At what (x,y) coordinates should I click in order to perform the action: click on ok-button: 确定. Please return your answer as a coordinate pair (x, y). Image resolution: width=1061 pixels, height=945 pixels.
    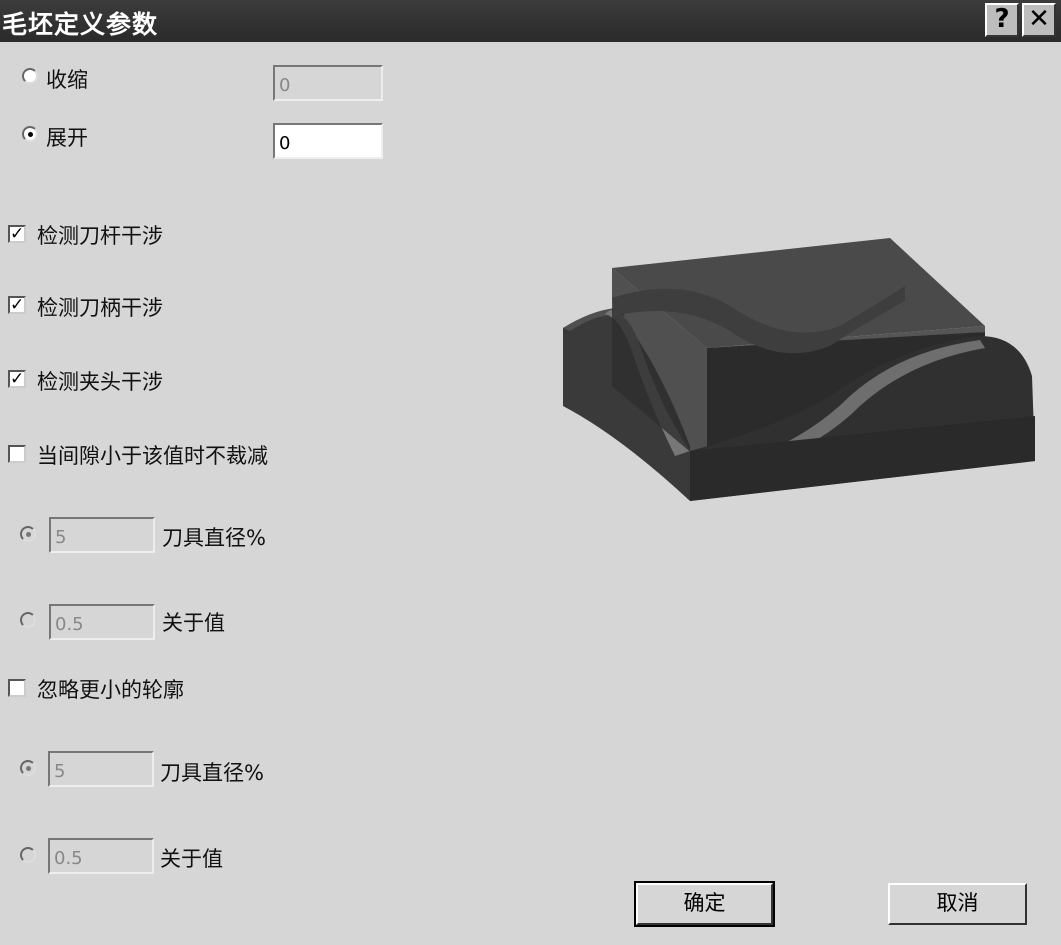
    Looking at the image, I should click on (704, 904).